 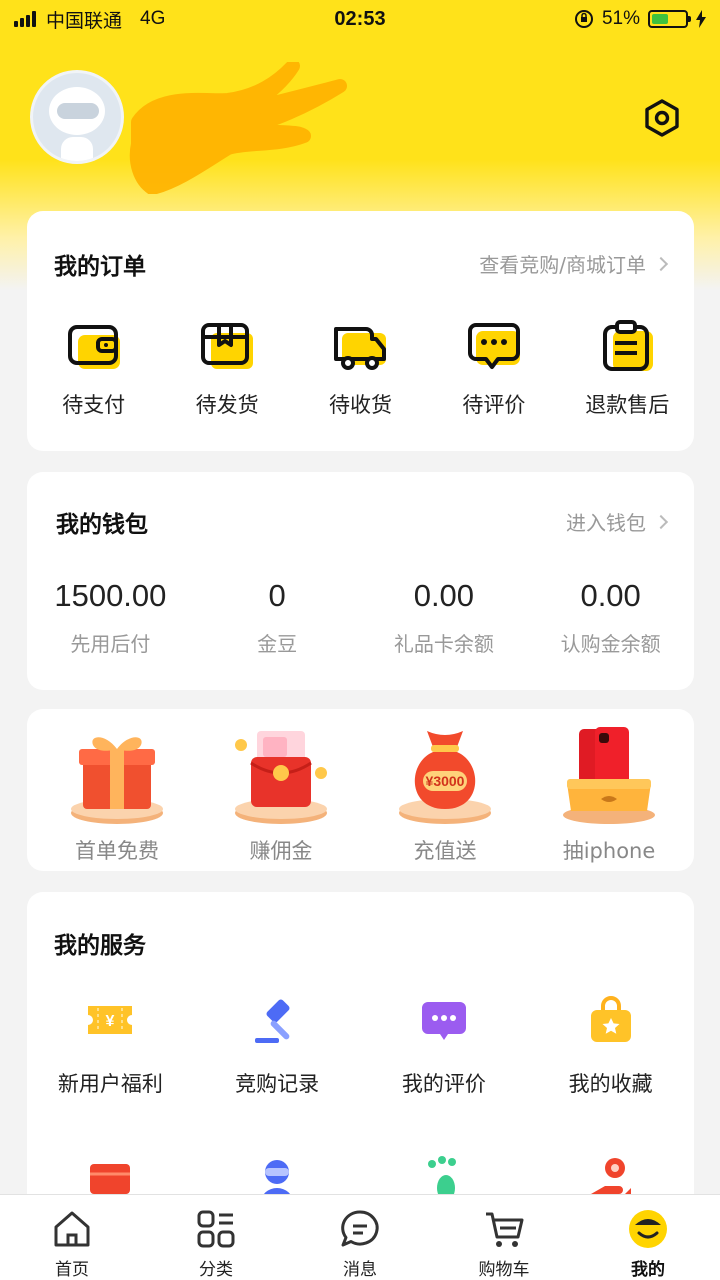 What do you see at coordinates (25, 19) in the screenshot?
I see `signal-icon` at bounding box center [25, 19].